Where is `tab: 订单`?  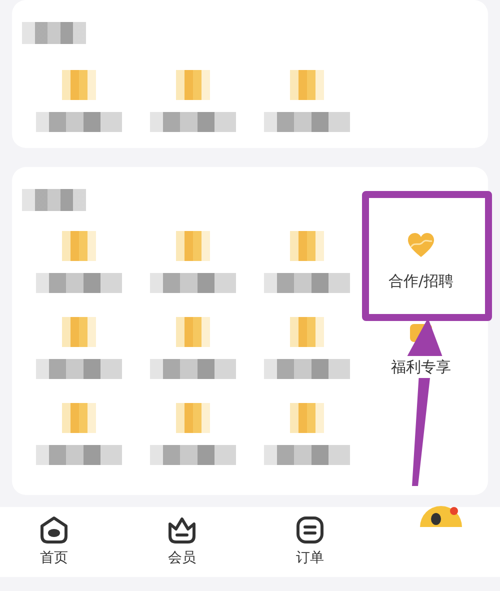
tab: 订单 is located at coordinates (310, 542).